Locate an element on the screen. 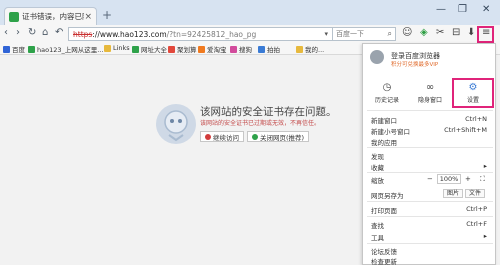  menu-item-find: 查找 is located at coordinates (377, 225).